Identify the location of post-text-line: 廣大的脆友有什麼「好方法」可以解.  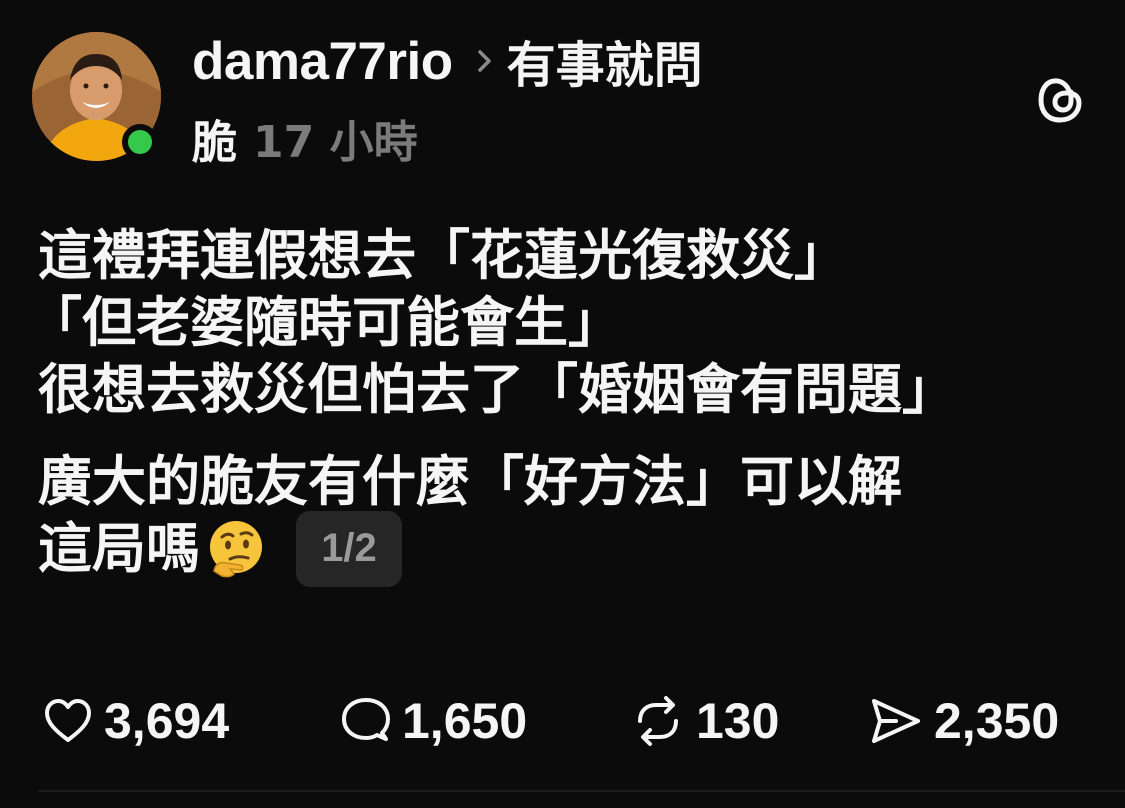
(470, 481).